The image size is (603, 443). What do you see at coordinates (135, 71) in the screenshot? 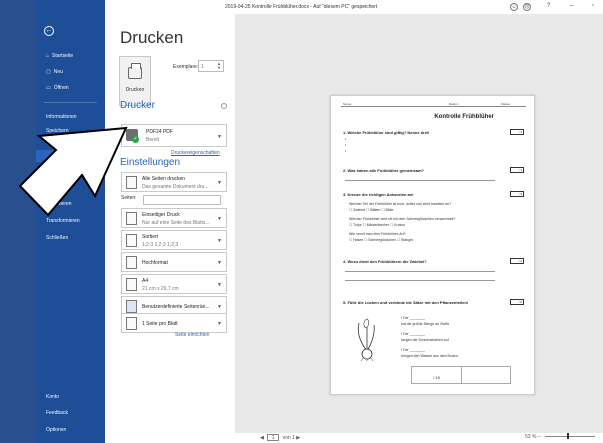
I see `printer-icon` at bounding box center [135, 71].